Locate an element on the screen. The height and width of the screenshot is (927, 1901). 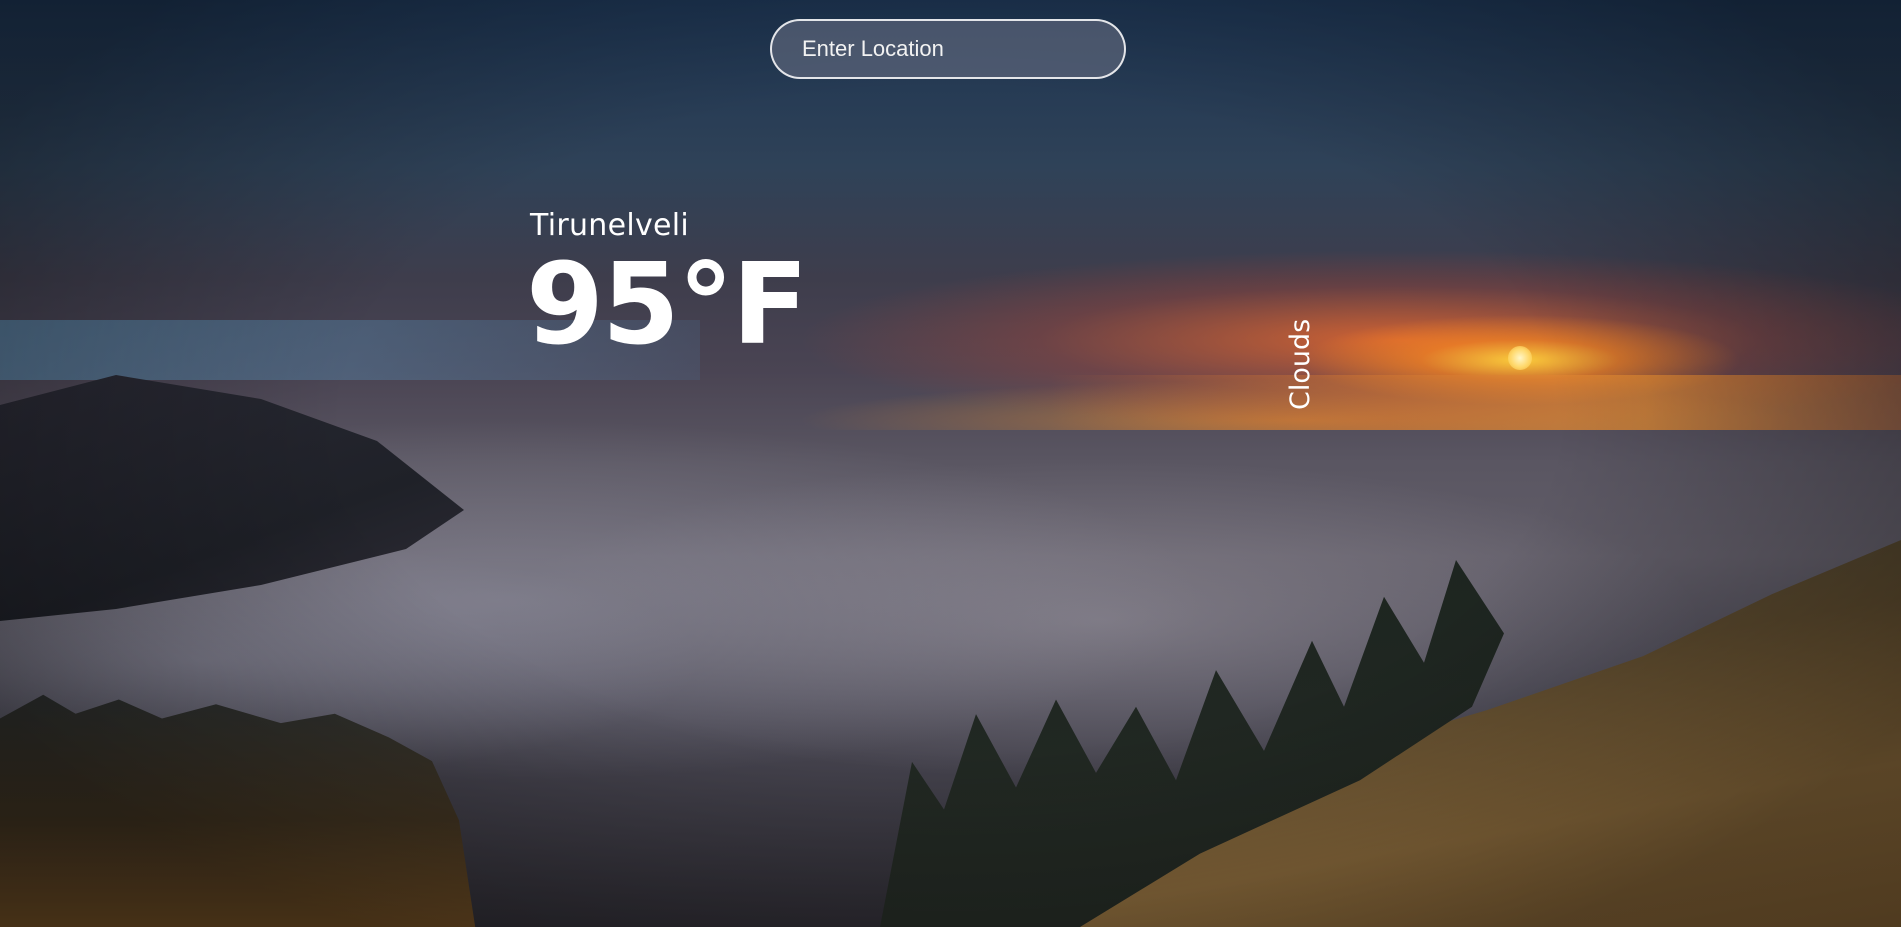
location-search-input is located at coordinates (948, 49).